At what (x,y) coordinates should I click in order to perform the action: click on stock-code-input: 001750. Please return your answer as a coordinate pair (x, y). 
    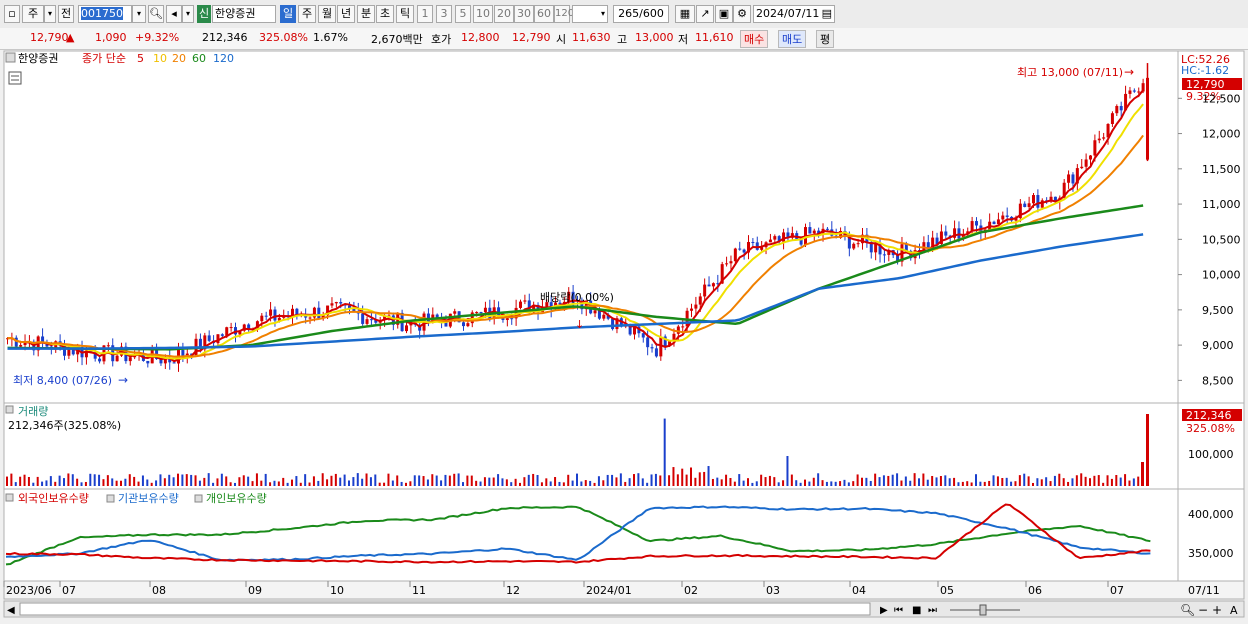
    Looking at the image, I should click on (105, 14).